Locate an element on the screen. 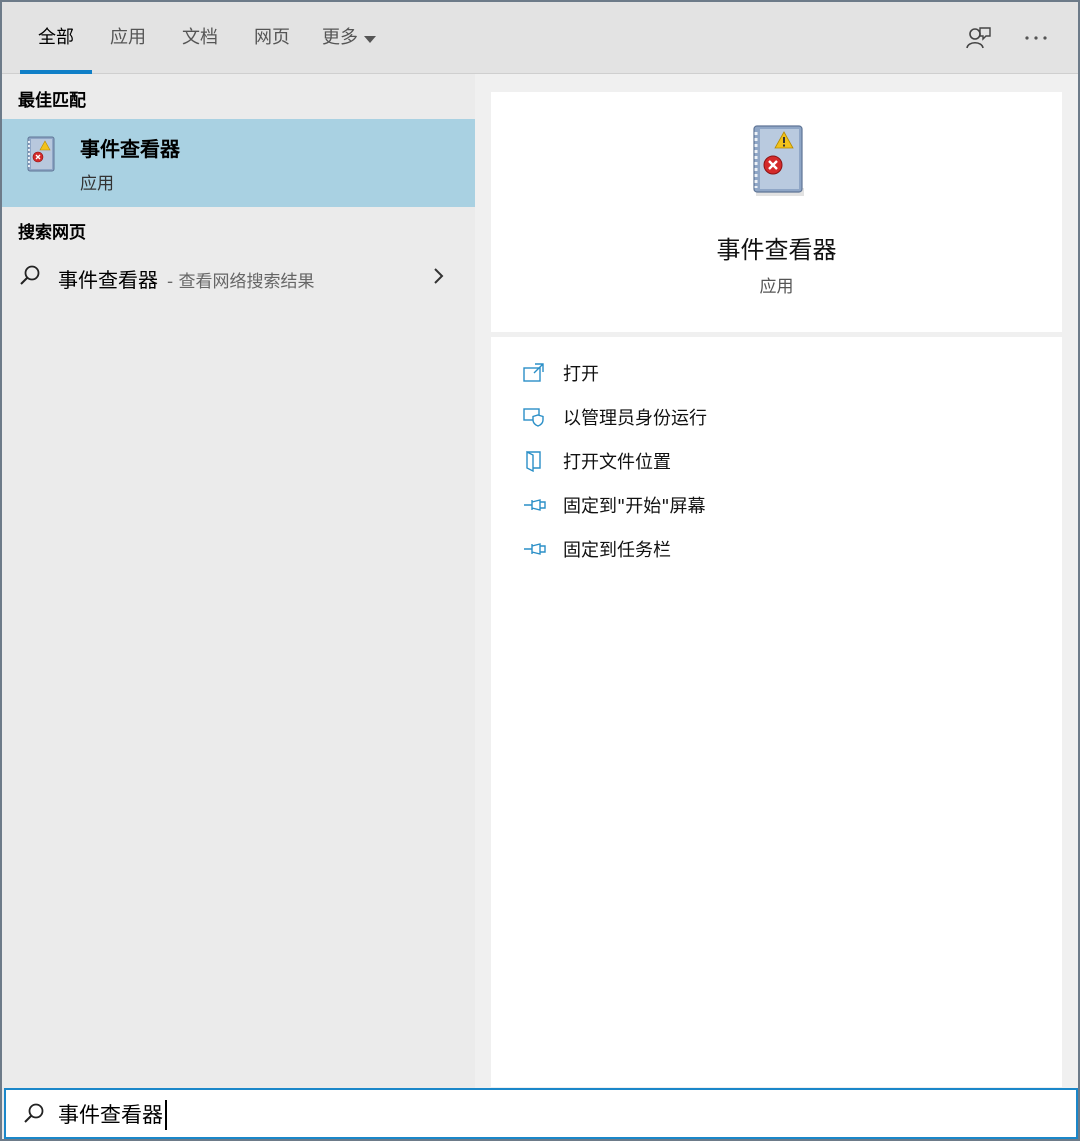 The height and width of the screenshot is (1141, 1080). best-match-subtitle: 应用 is located at coordinates (97, 184).